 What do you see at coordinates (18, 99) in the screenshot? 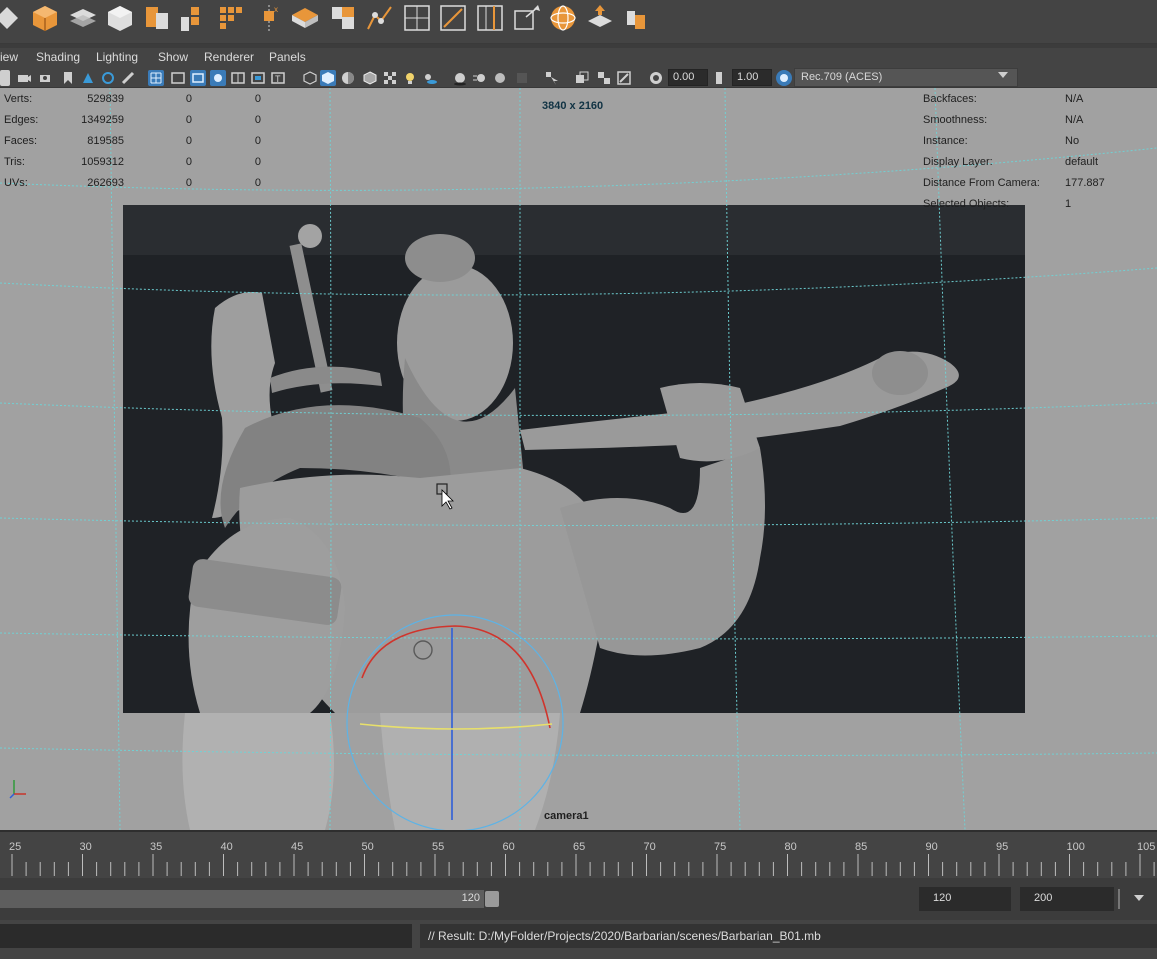
I see `hud-stat-label: Verts:` at bounding box center [18, 99].